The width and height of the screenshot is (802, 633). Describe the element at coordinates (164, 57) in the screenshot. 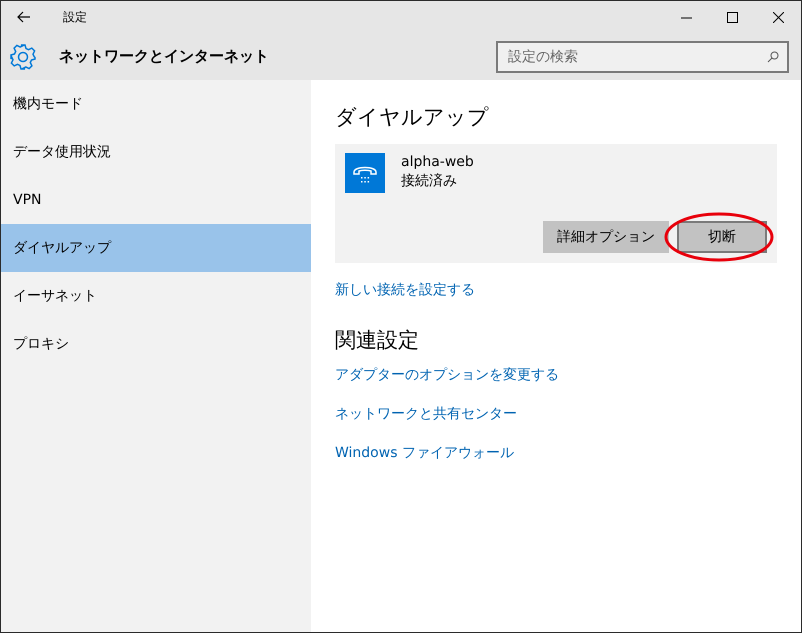

I see `page-title: ネットワークとインターネット` at that location.